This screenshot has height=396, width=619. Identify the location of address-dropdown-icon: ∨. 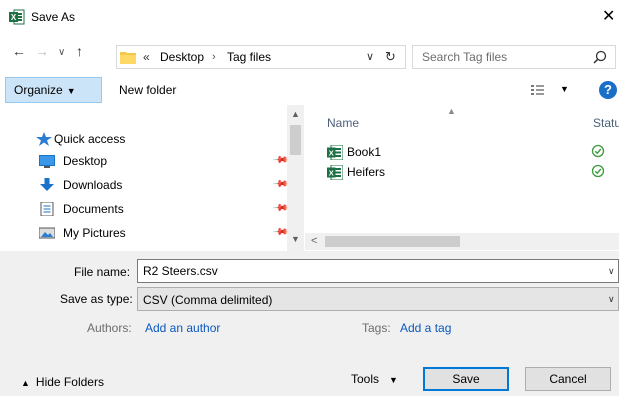
(370, 56).